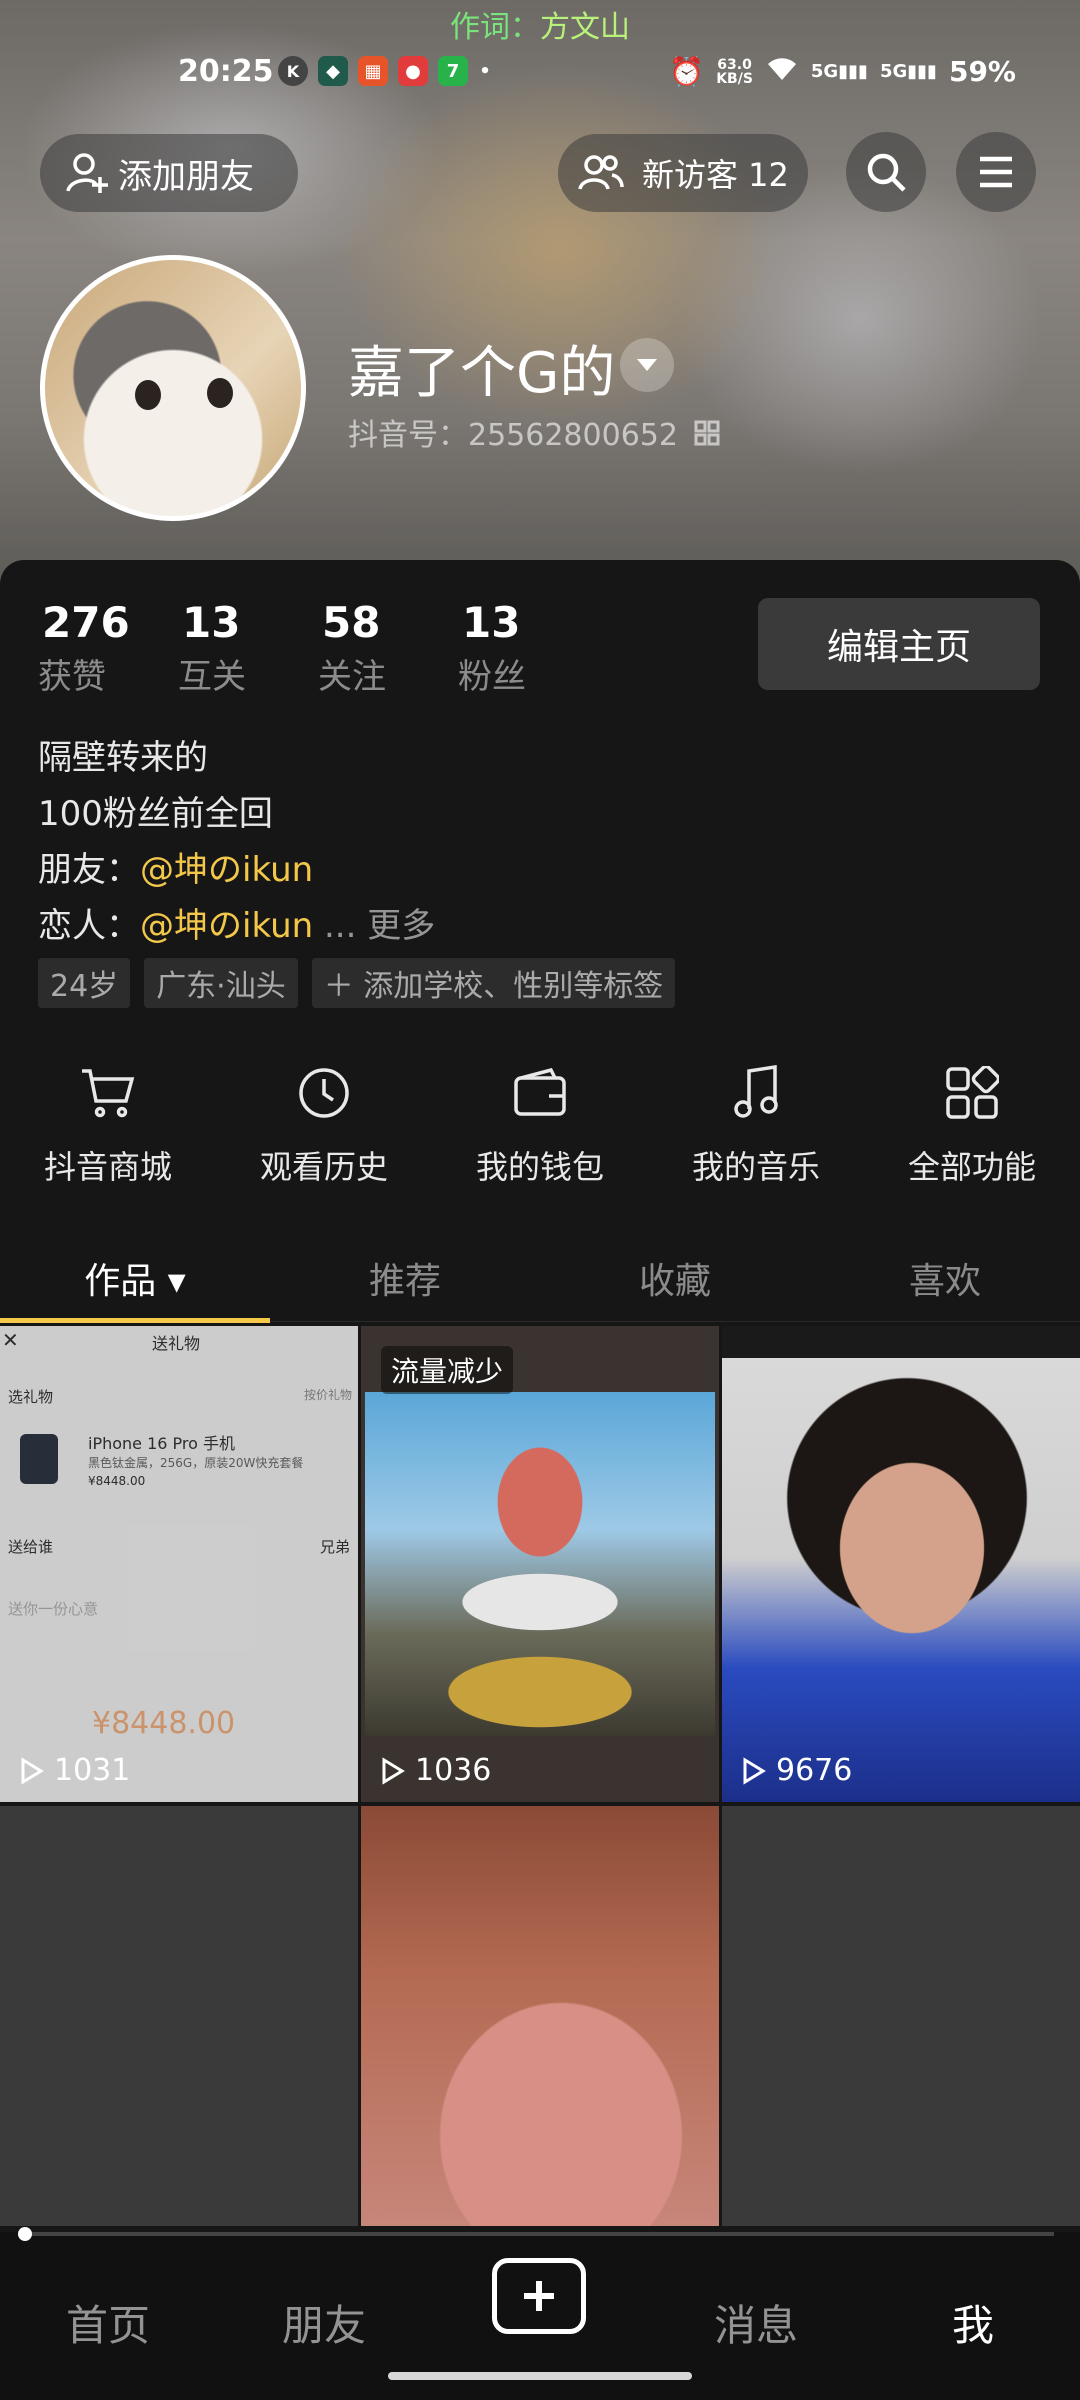 The width and height of the screenshot is (1080, 2400). I want to click on content-tabs: 作品 ▾ 推荐 收藏 喜欢, so click(540, 1279).